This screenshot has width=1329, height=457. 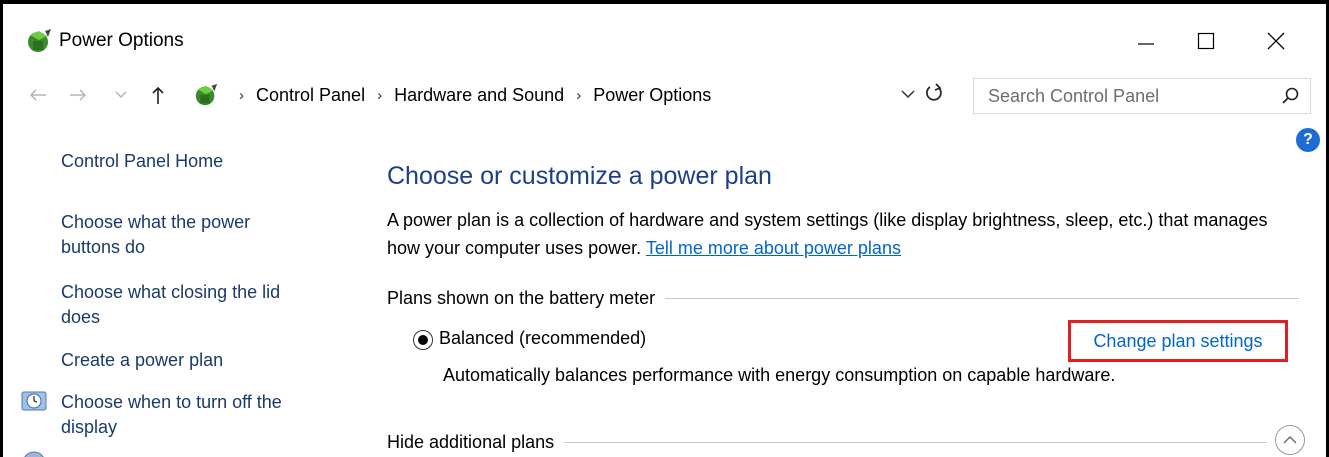 I want to click on up-arrow-icon, so click(x=158, y=95).